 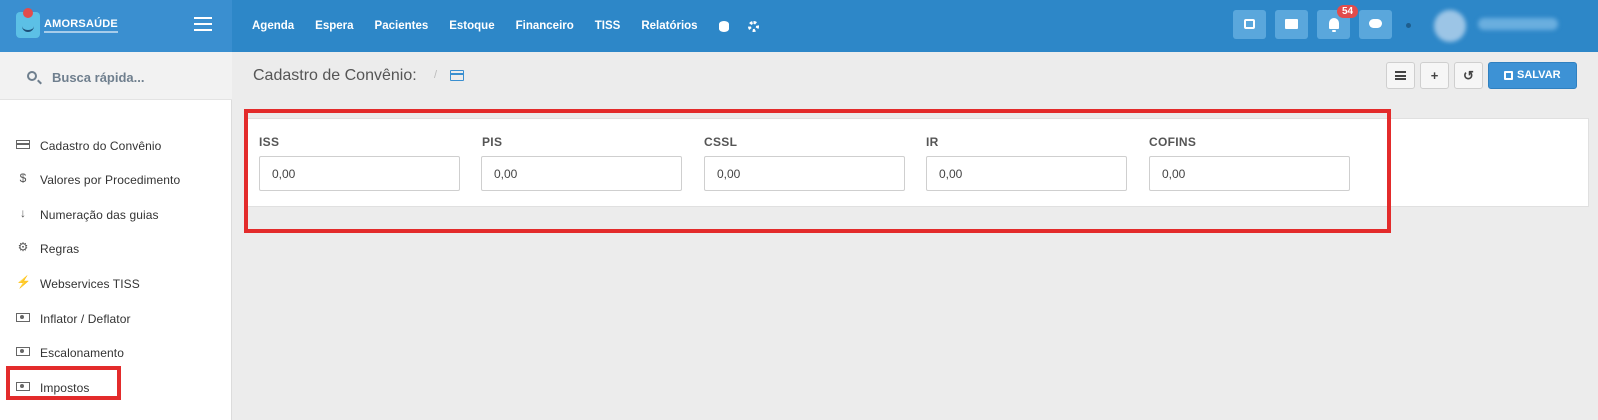 What do you see at coordinates (1508, 75) in the screenshot?
I see `floppy-icon` at bounding box center [1508, 75].